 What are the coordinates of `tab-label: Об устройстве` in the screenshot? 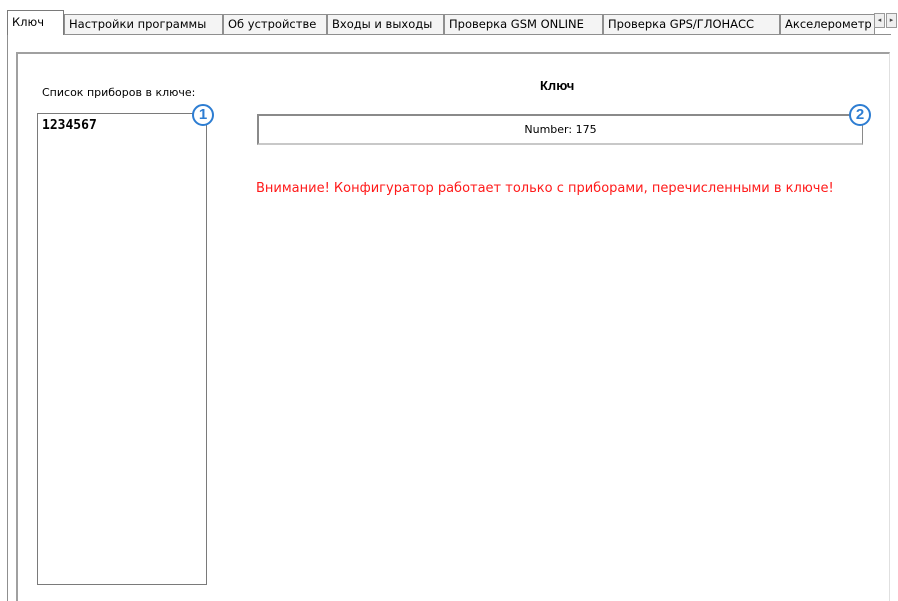 It's located at (272, 24).